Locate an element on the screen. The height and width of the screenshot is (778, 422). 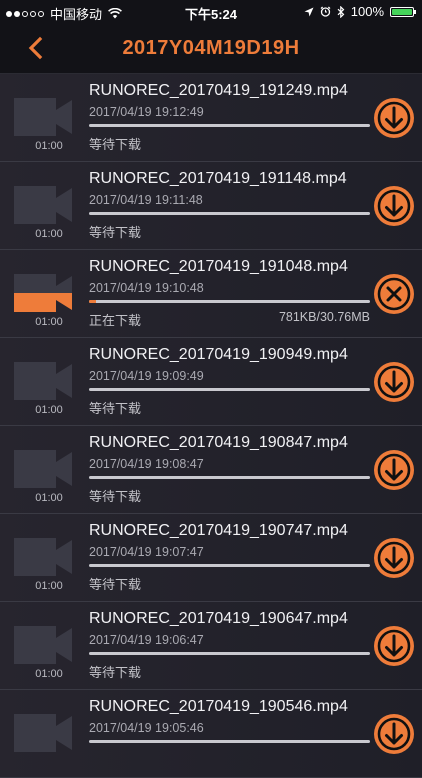
navigation-bar: 2017Y04M19D19H is located at coordinates (211, 48).